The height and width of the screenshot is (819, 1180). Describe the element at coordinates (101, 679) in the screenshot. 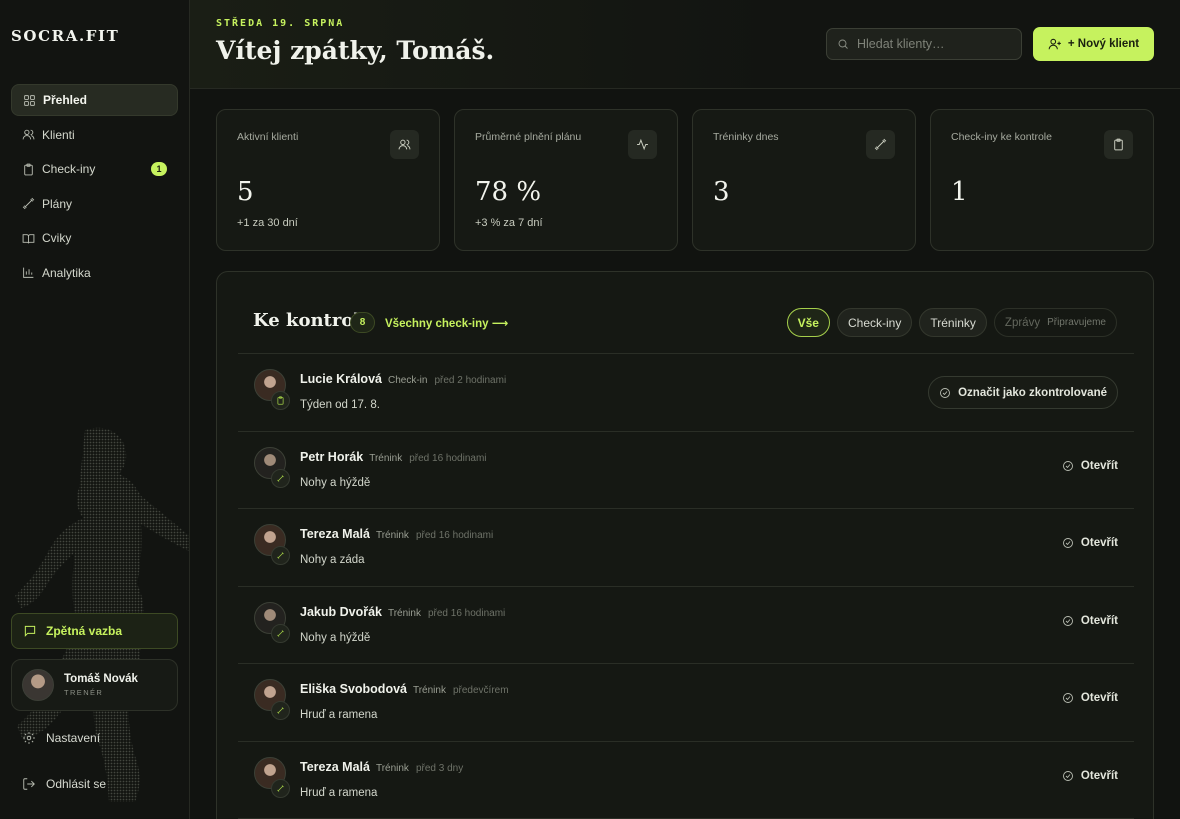

I see `profile-name: Tomáš Novák` at that location.